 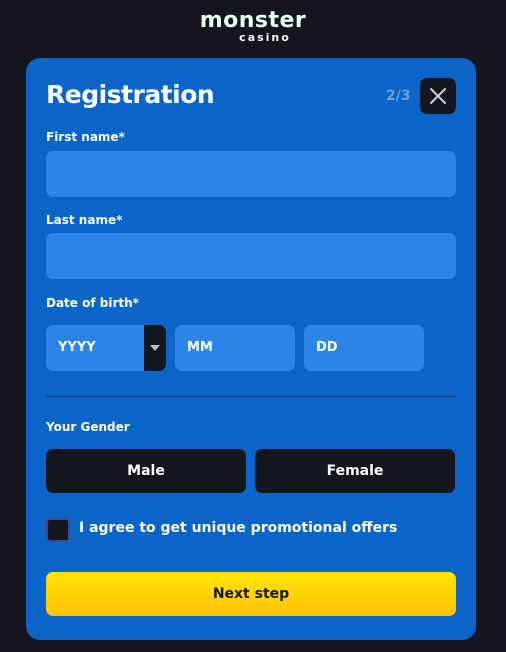 What do you see at coordinates (84, 220) in the screenshot?
I see `last-name-label: Last name*` at bounding box center [84, 220].